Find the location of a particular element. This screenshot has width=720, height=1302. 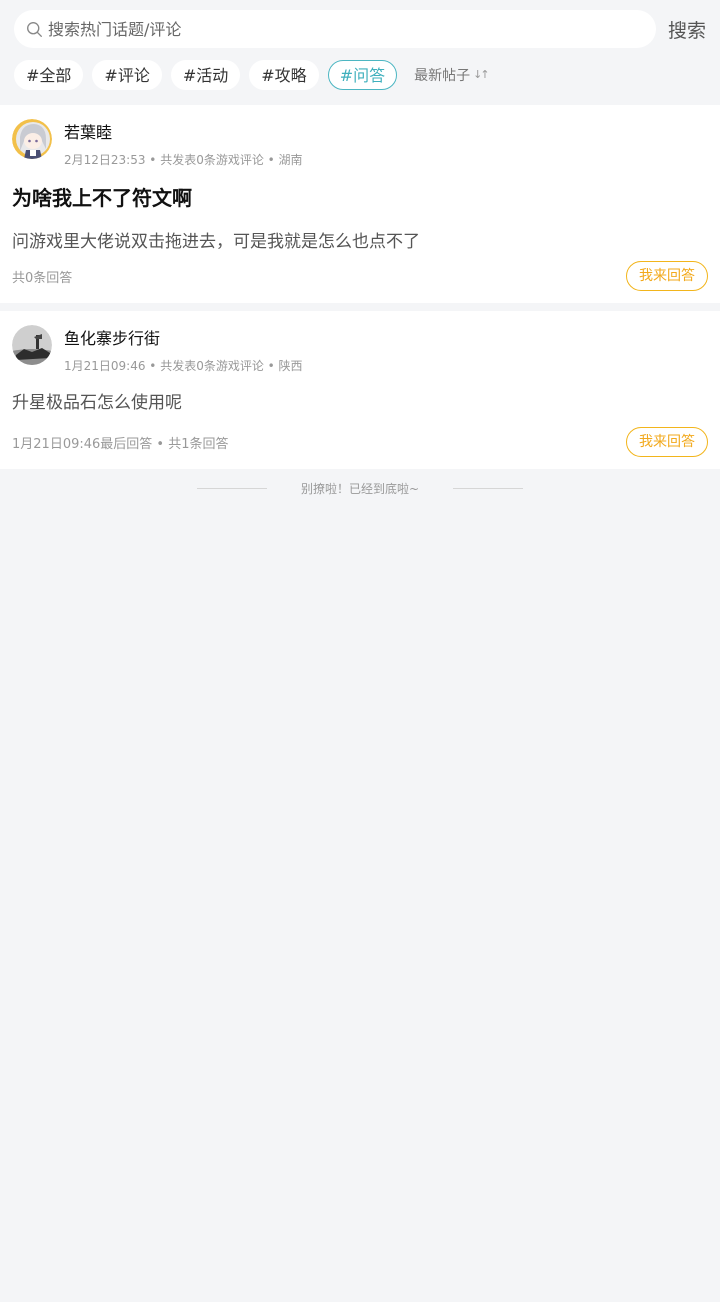

post-meta: 1月21日09:46 • 共发表0条游戏评论 • 陕西 is located at coordinates (183, 366).